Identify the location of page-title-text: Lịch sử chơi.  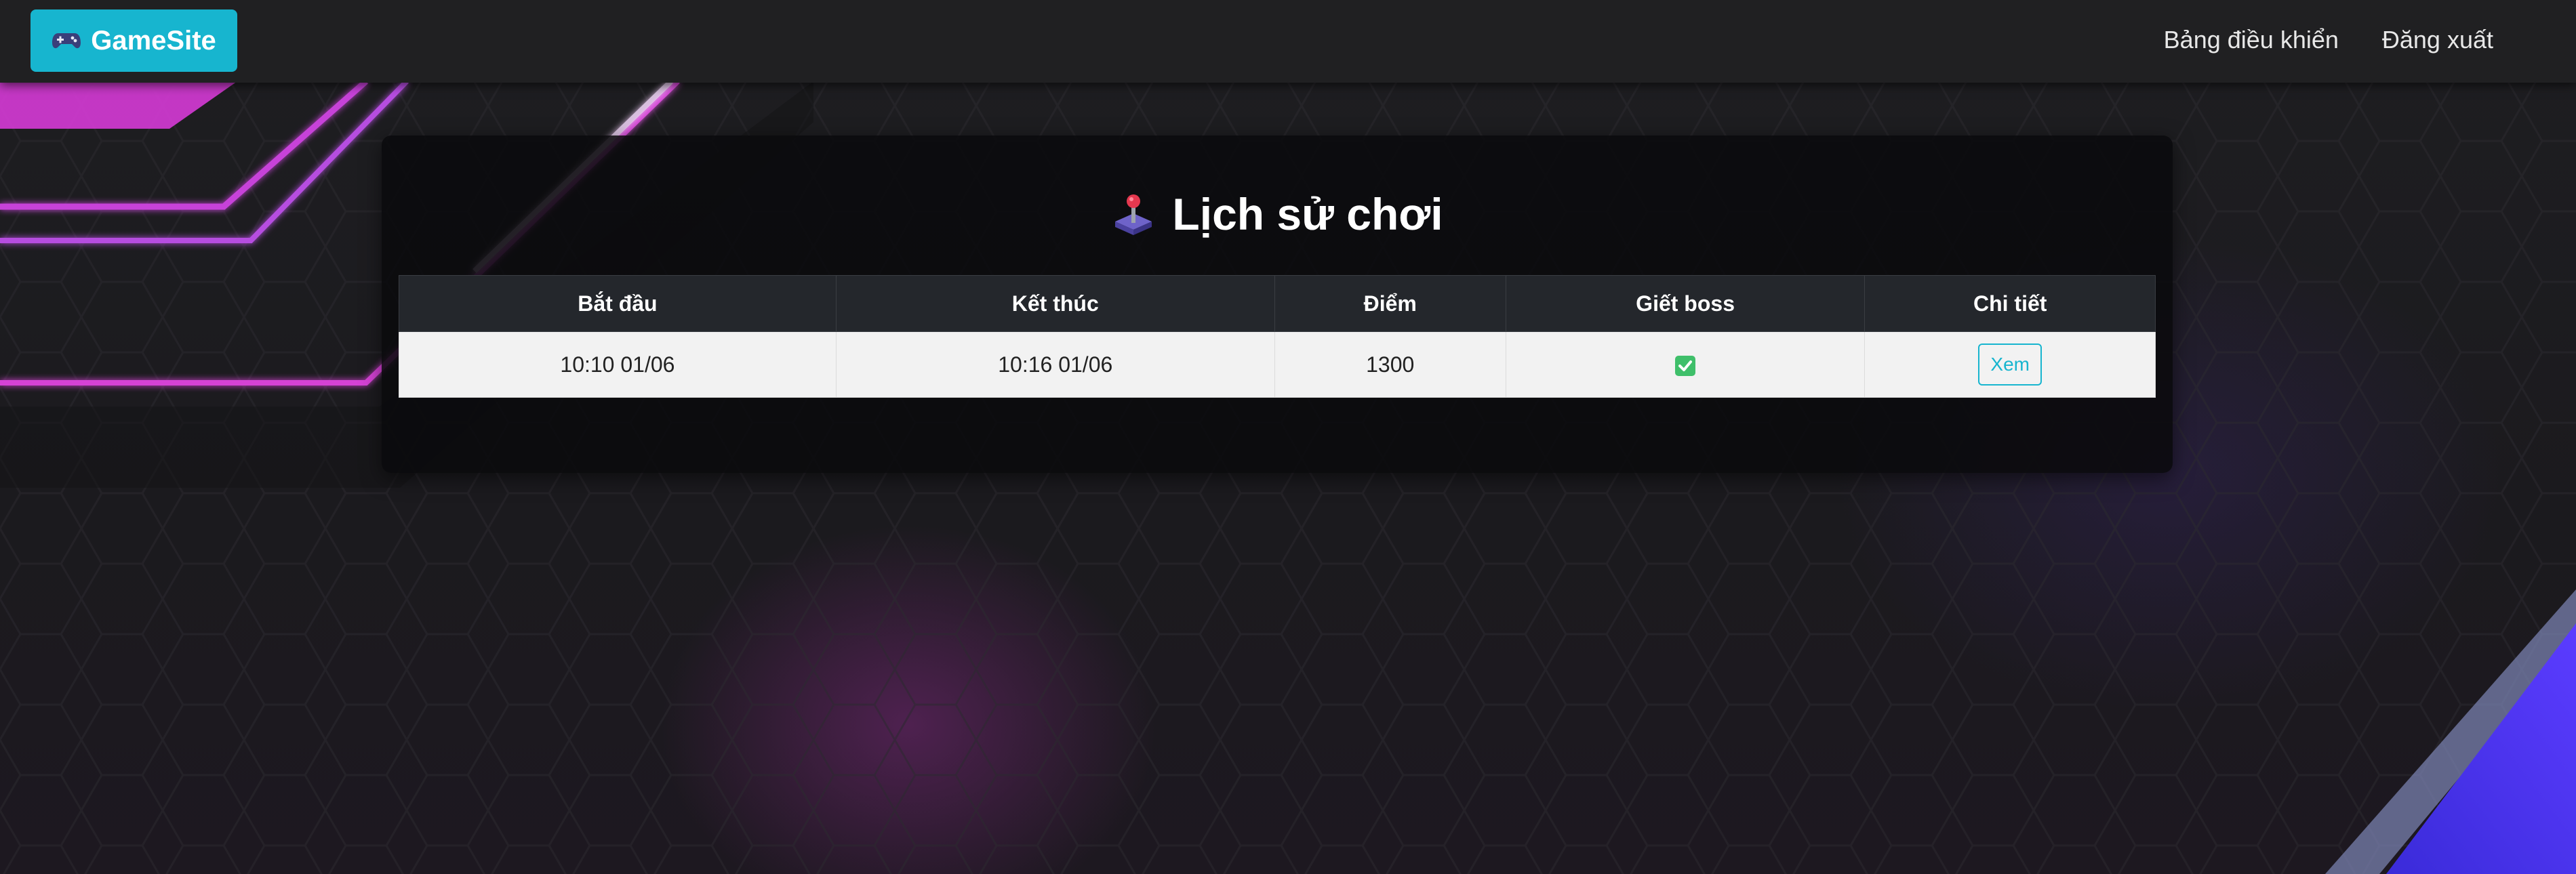
(1307, 214).